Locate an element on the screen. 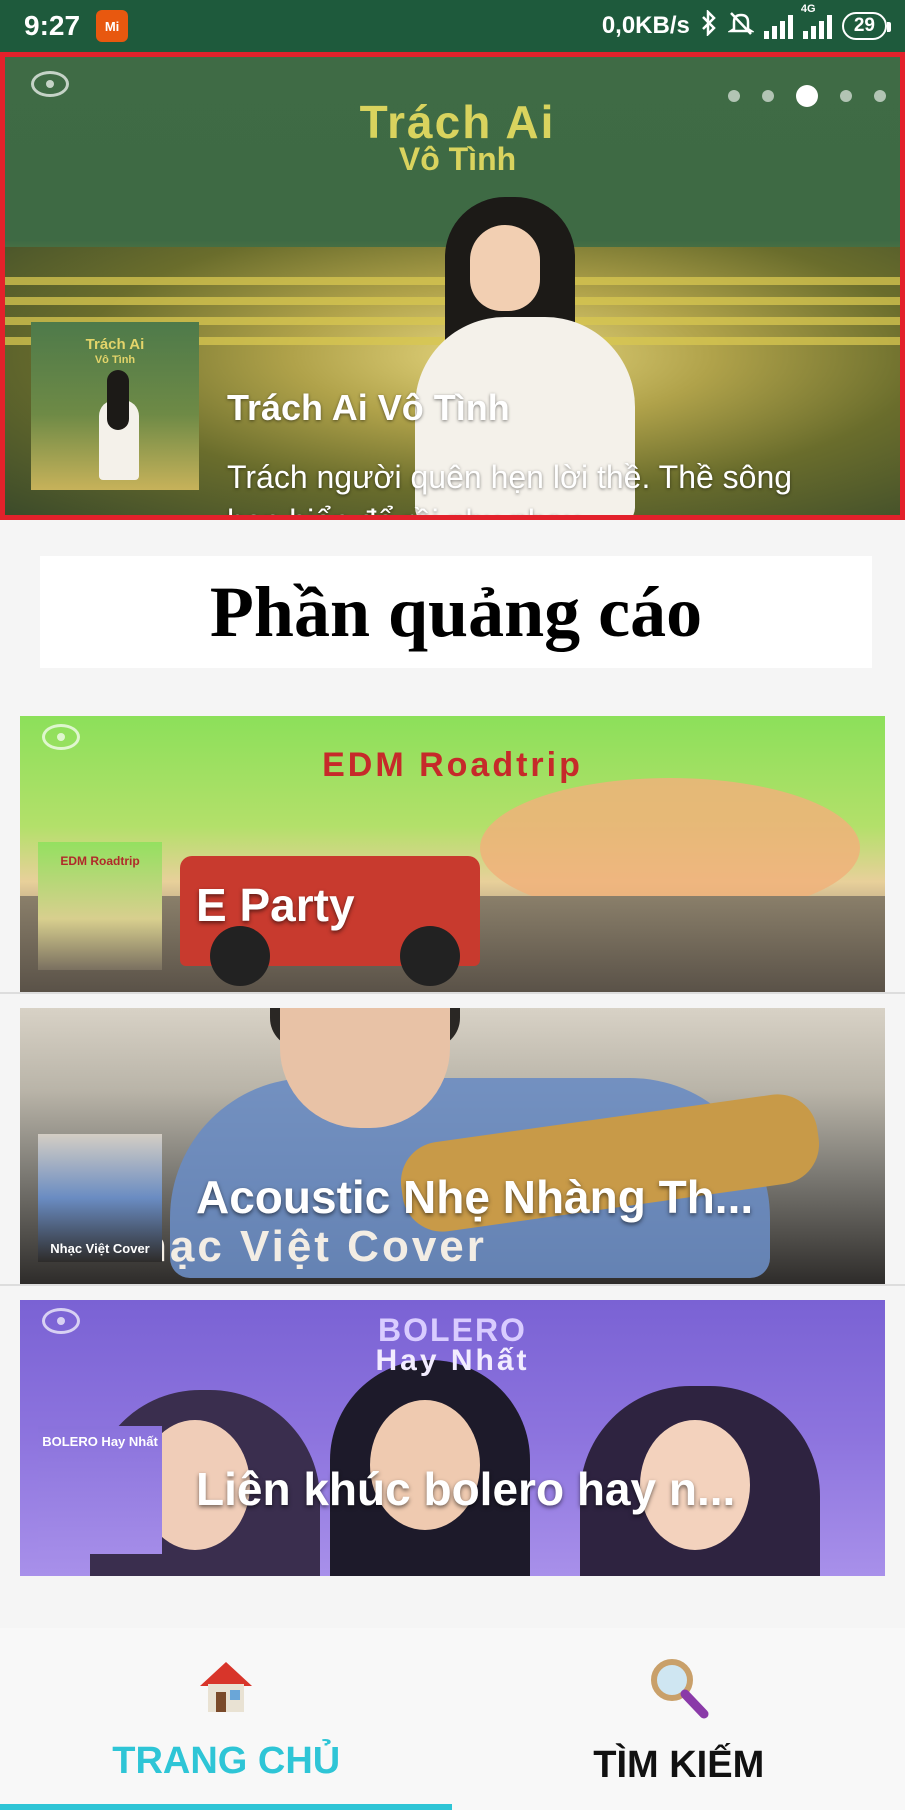 This screenshot has height=1810, width=905. bluetooth-icon is located at coordinates (709, 25).